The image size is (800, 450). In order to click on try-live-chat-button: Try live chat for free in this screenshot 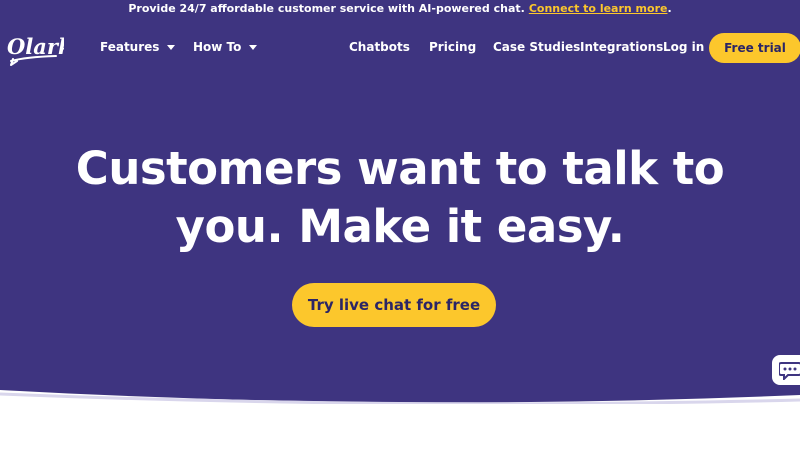, I will do `click(394, 305)`.